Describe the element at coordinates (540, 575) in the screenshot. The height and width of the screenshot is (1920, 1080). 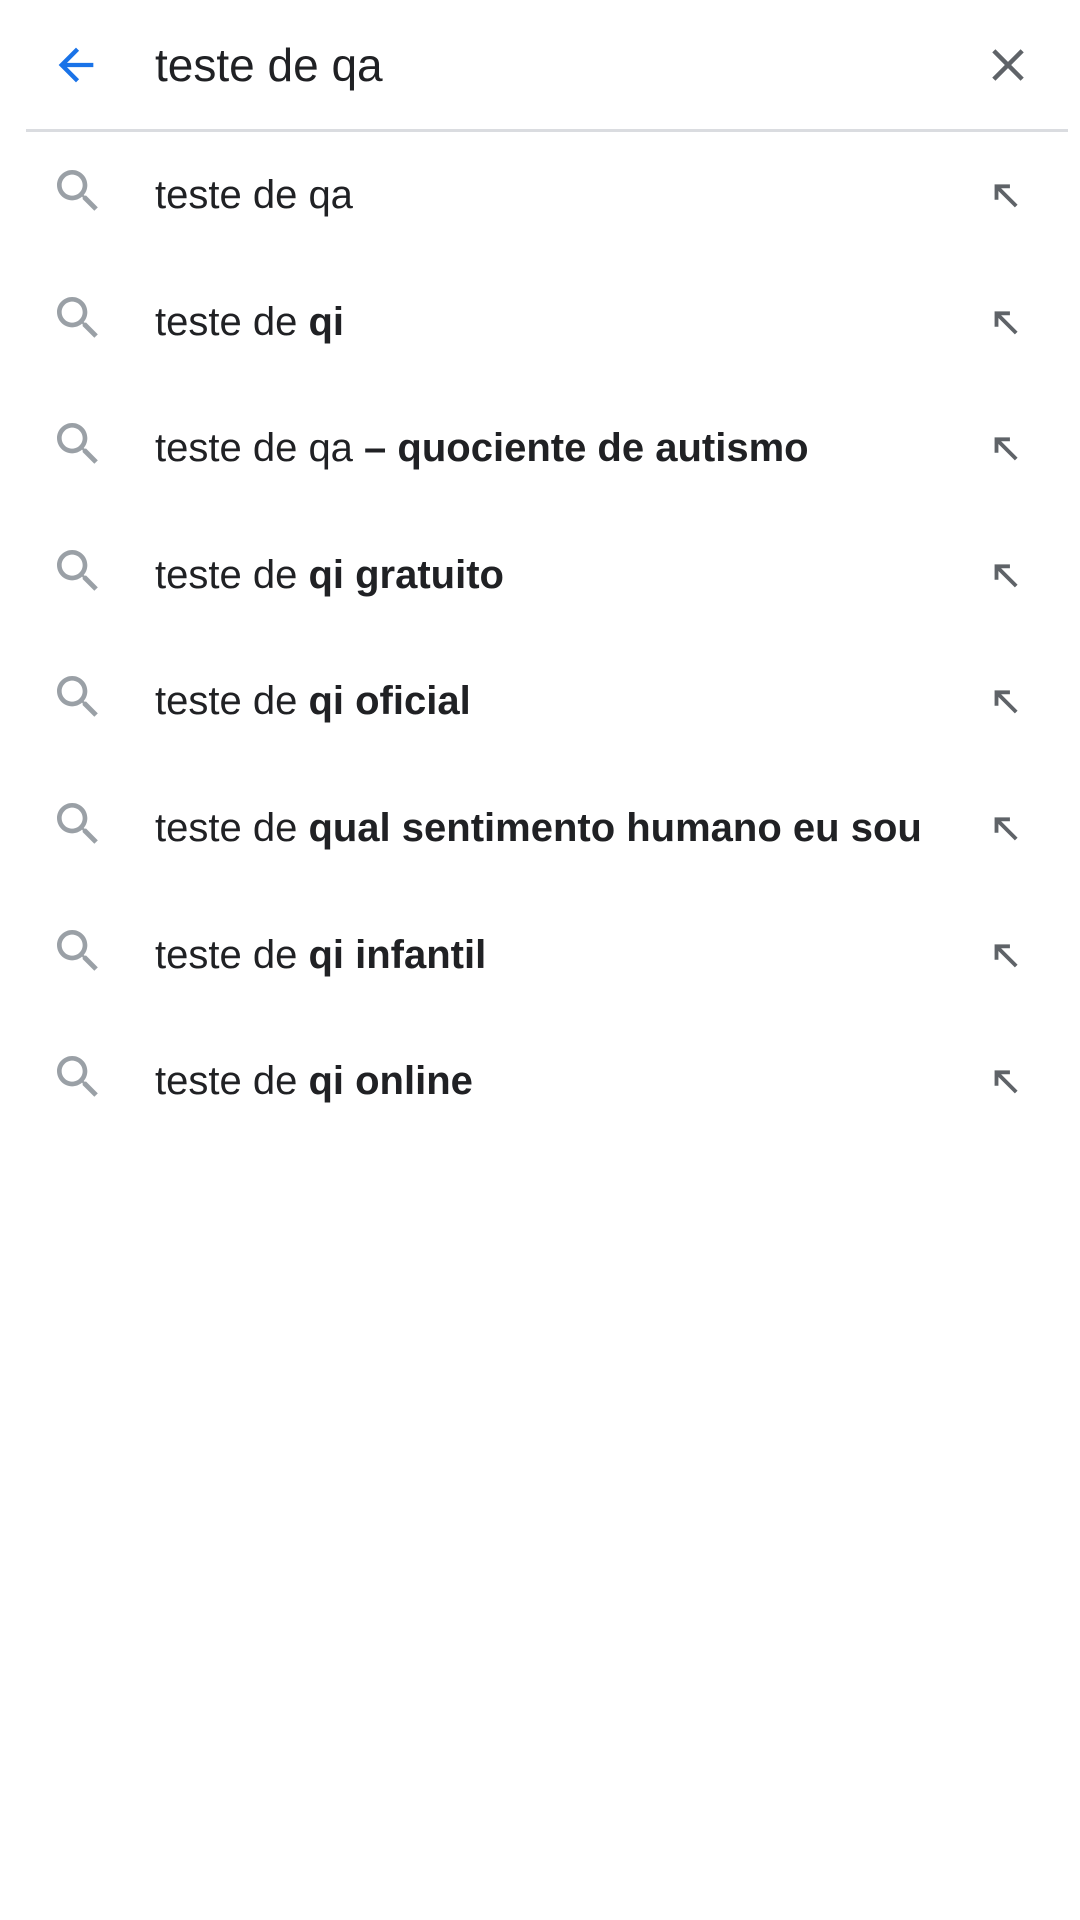
I see `suggestion-item: teste de qi gratuito` at that location.